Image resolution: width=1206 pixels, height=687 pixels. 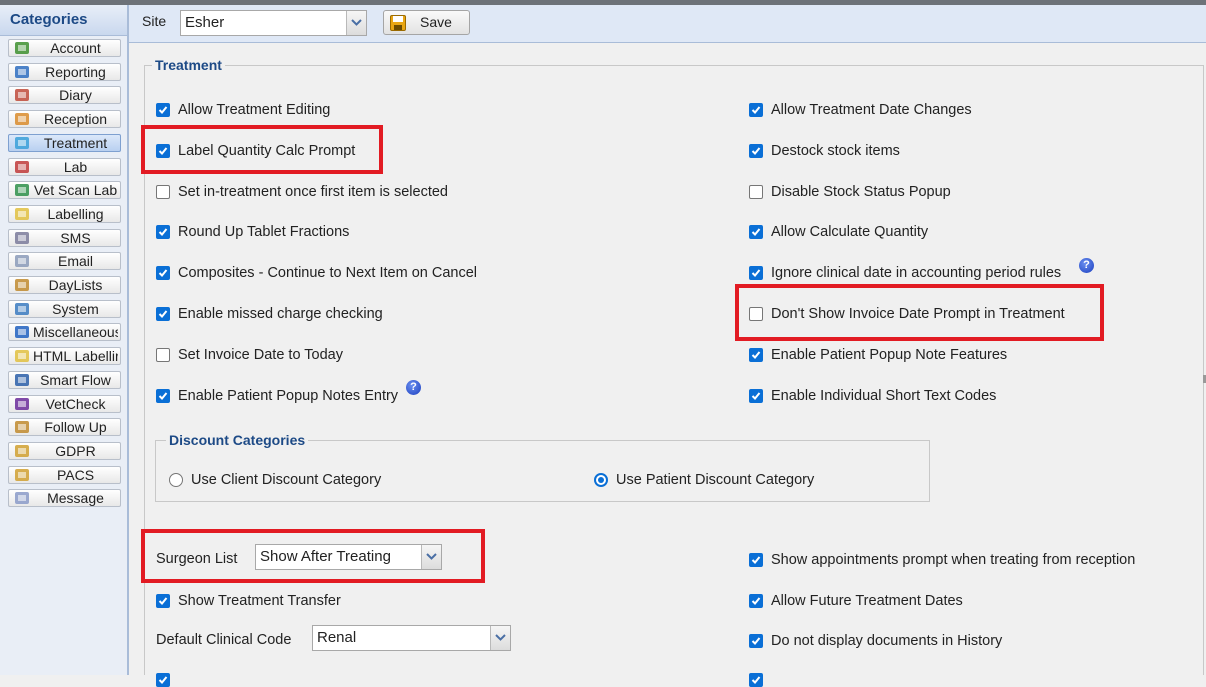 I want to click on sidebar-item: Message, so click(x=64, y=498).